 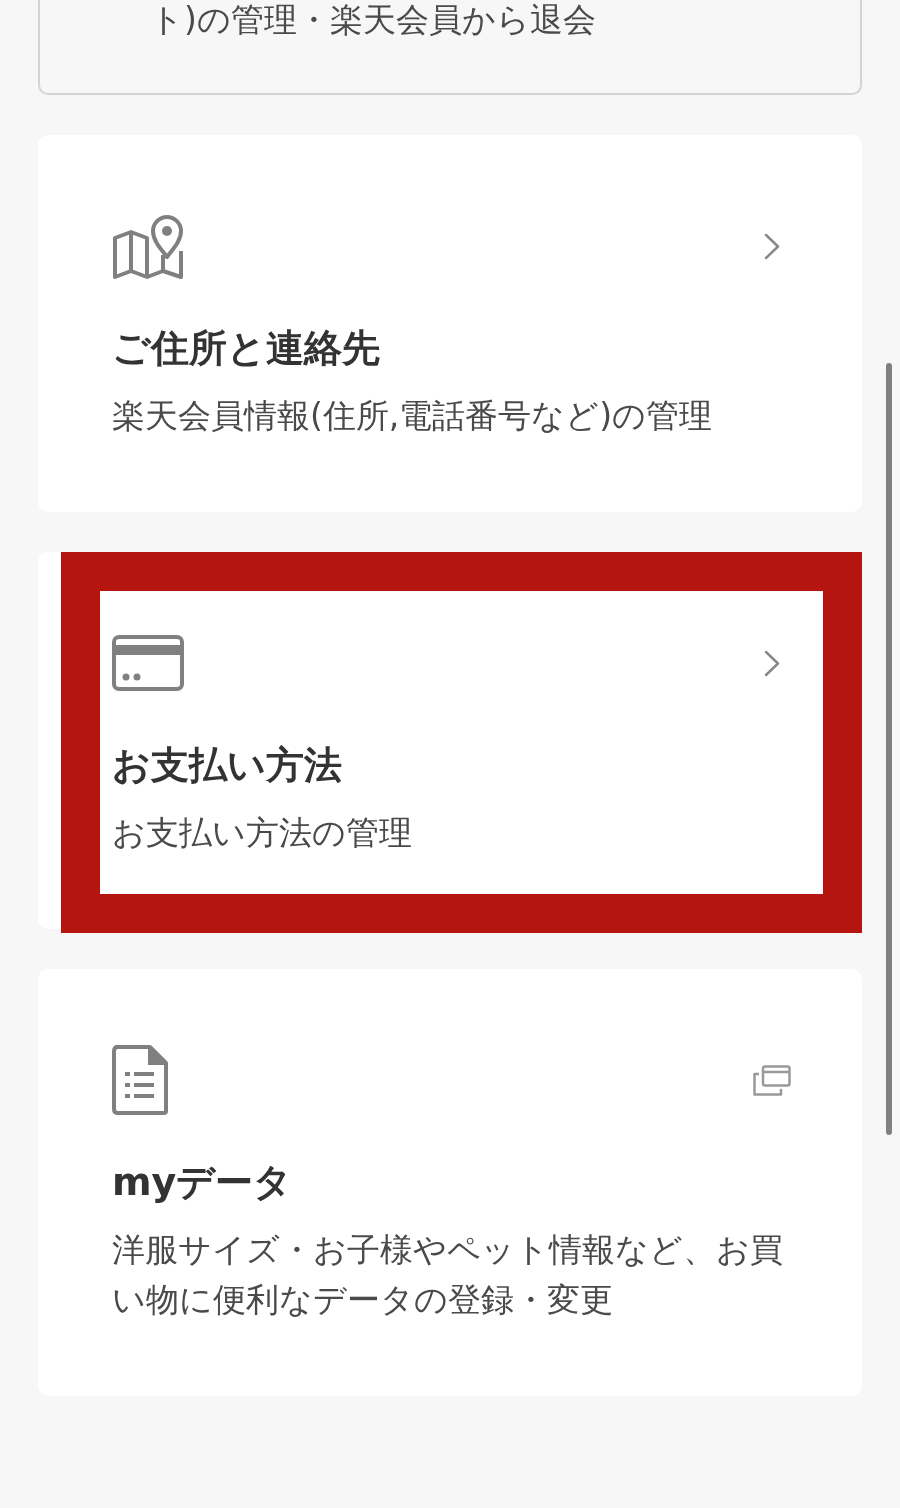 What do you see at coordinates (227, 765) in the screenshot?
I see `card-title: お支払い方法` at bounding box center [227, 765].